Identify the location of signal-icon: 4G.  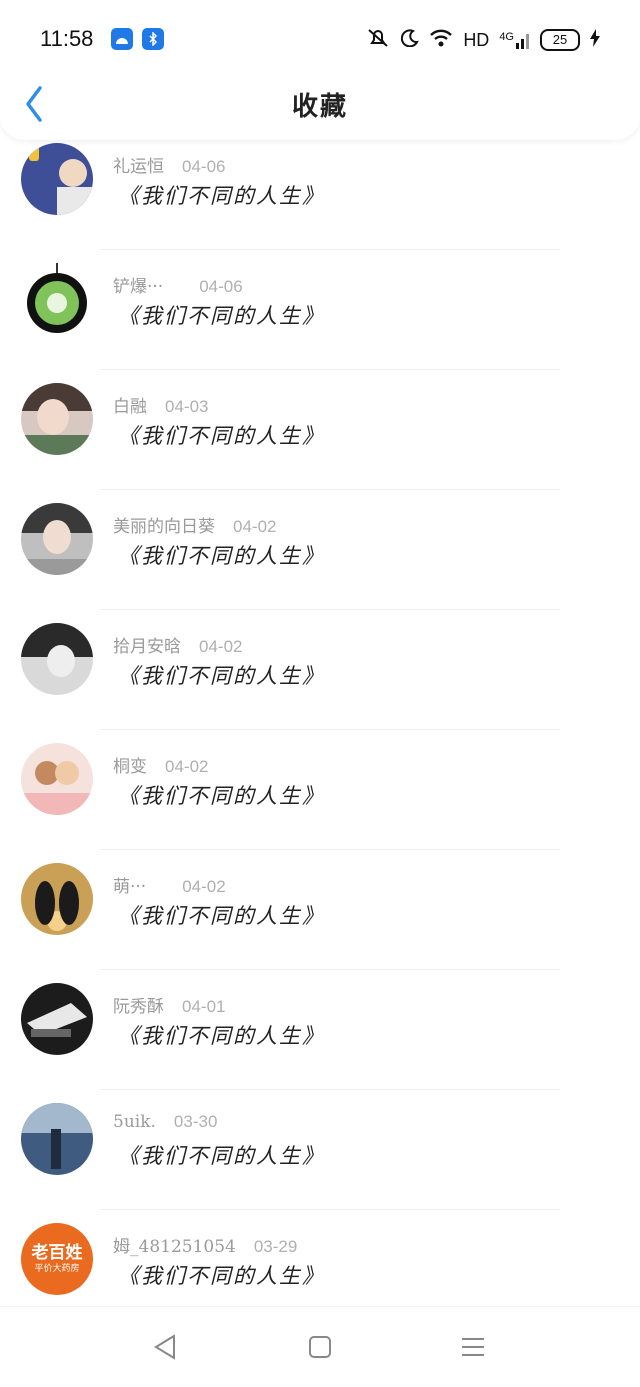
(514, 40).